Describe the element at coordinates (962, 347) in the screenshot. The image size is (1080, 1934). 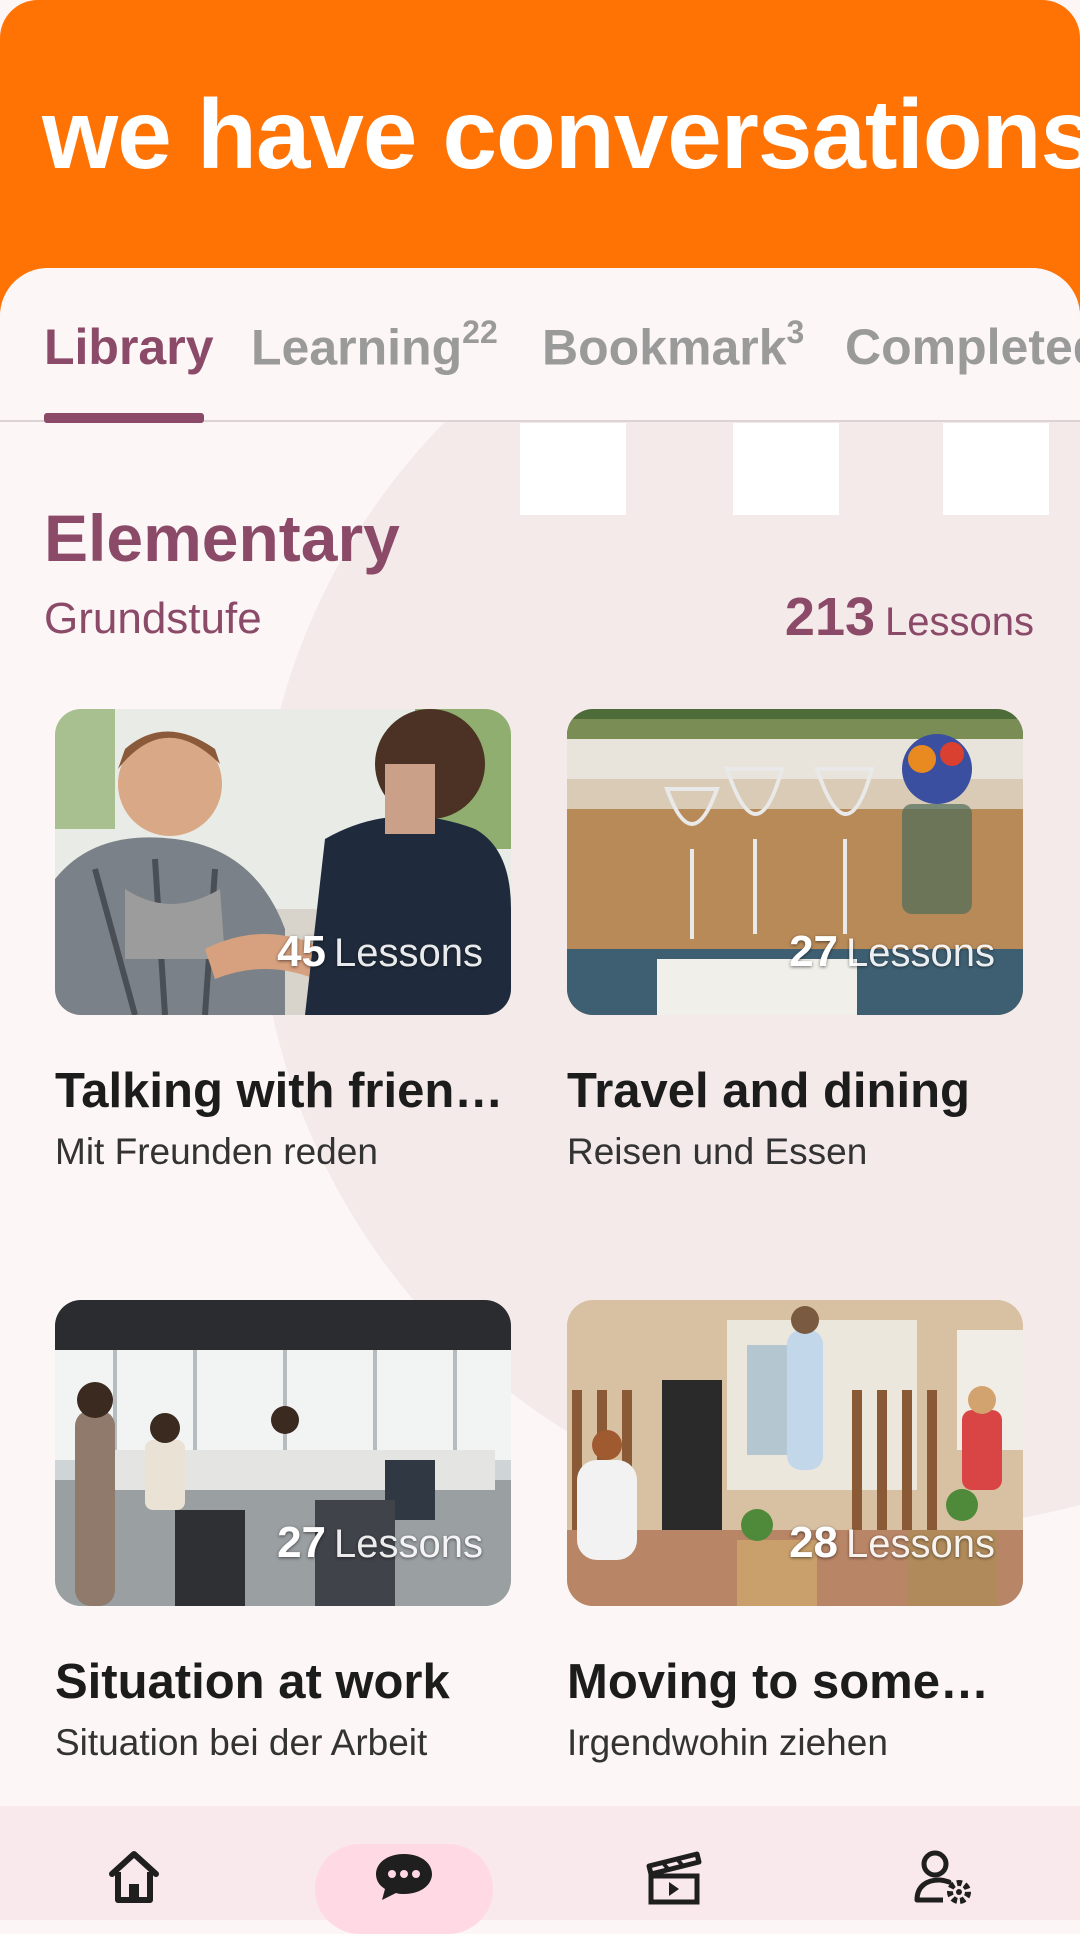
I see `tab-completed: Completed` at that location.